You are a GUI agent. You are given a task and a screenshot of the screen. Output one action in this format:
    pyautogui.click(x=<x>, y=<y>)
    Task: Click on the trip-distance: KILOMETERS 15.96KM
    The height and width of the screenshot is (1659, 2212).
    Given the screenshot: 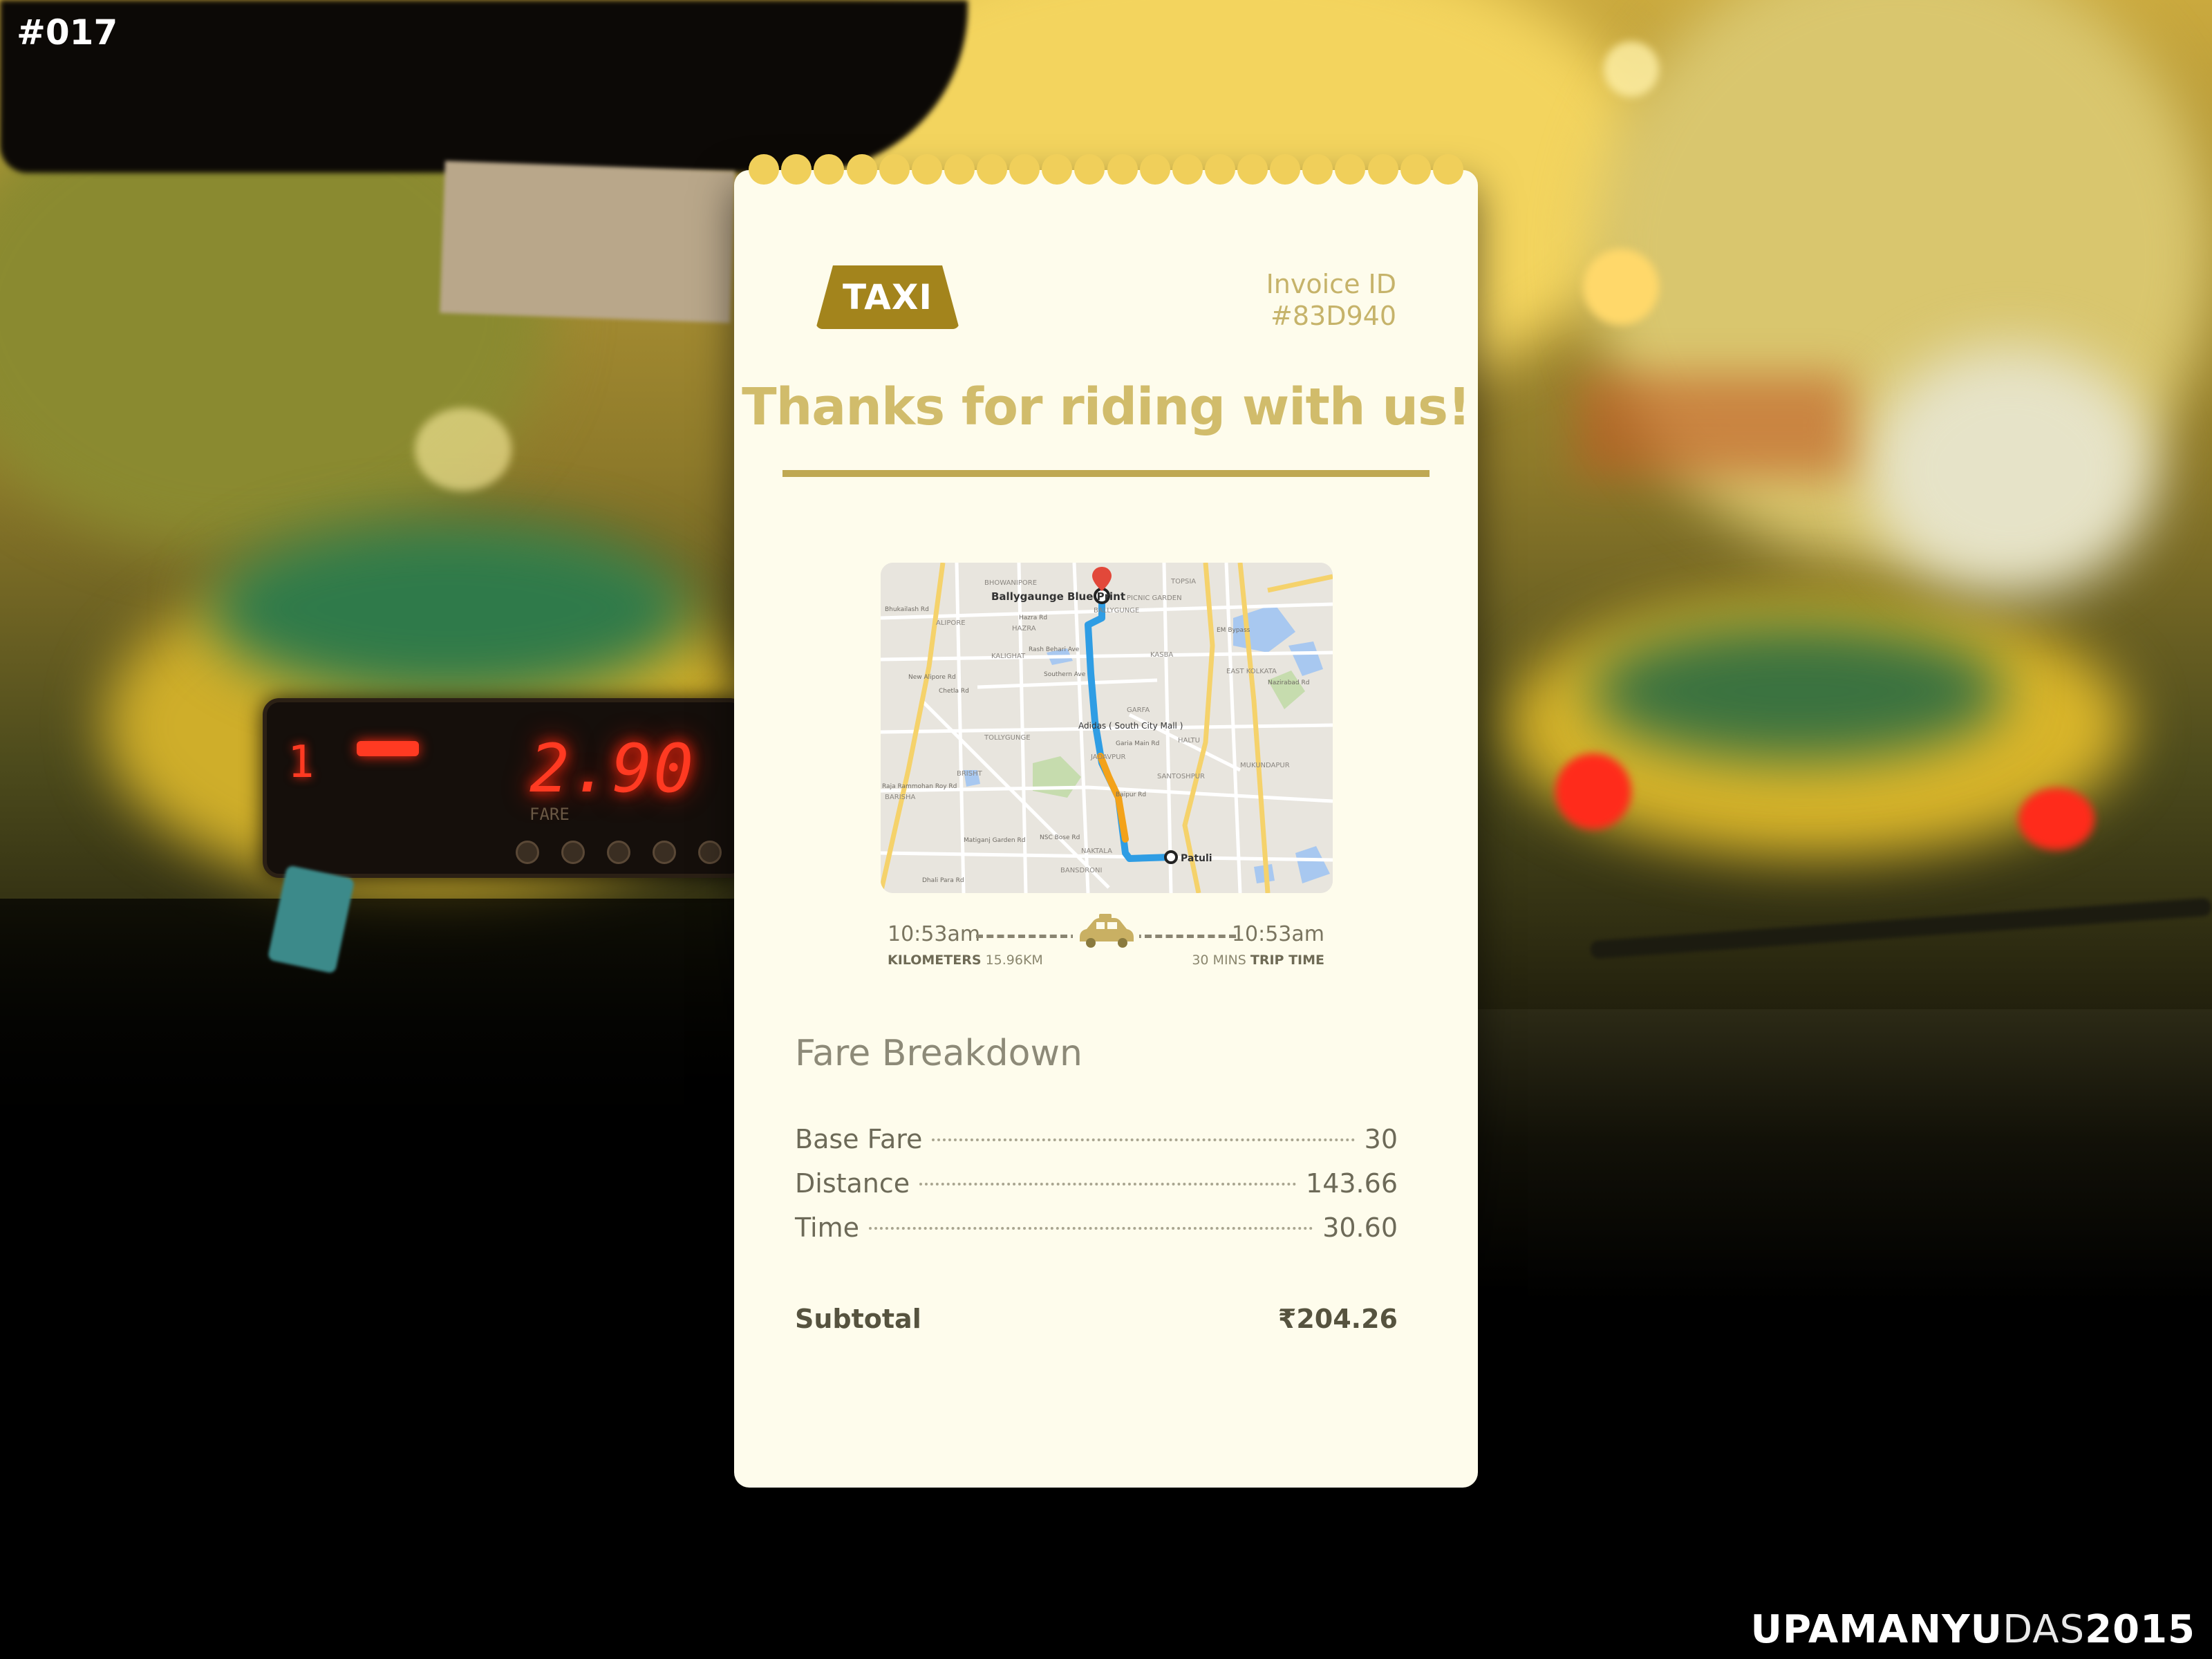 What is the action you would take?
    pyautogui.click(x=965, y=960)
    